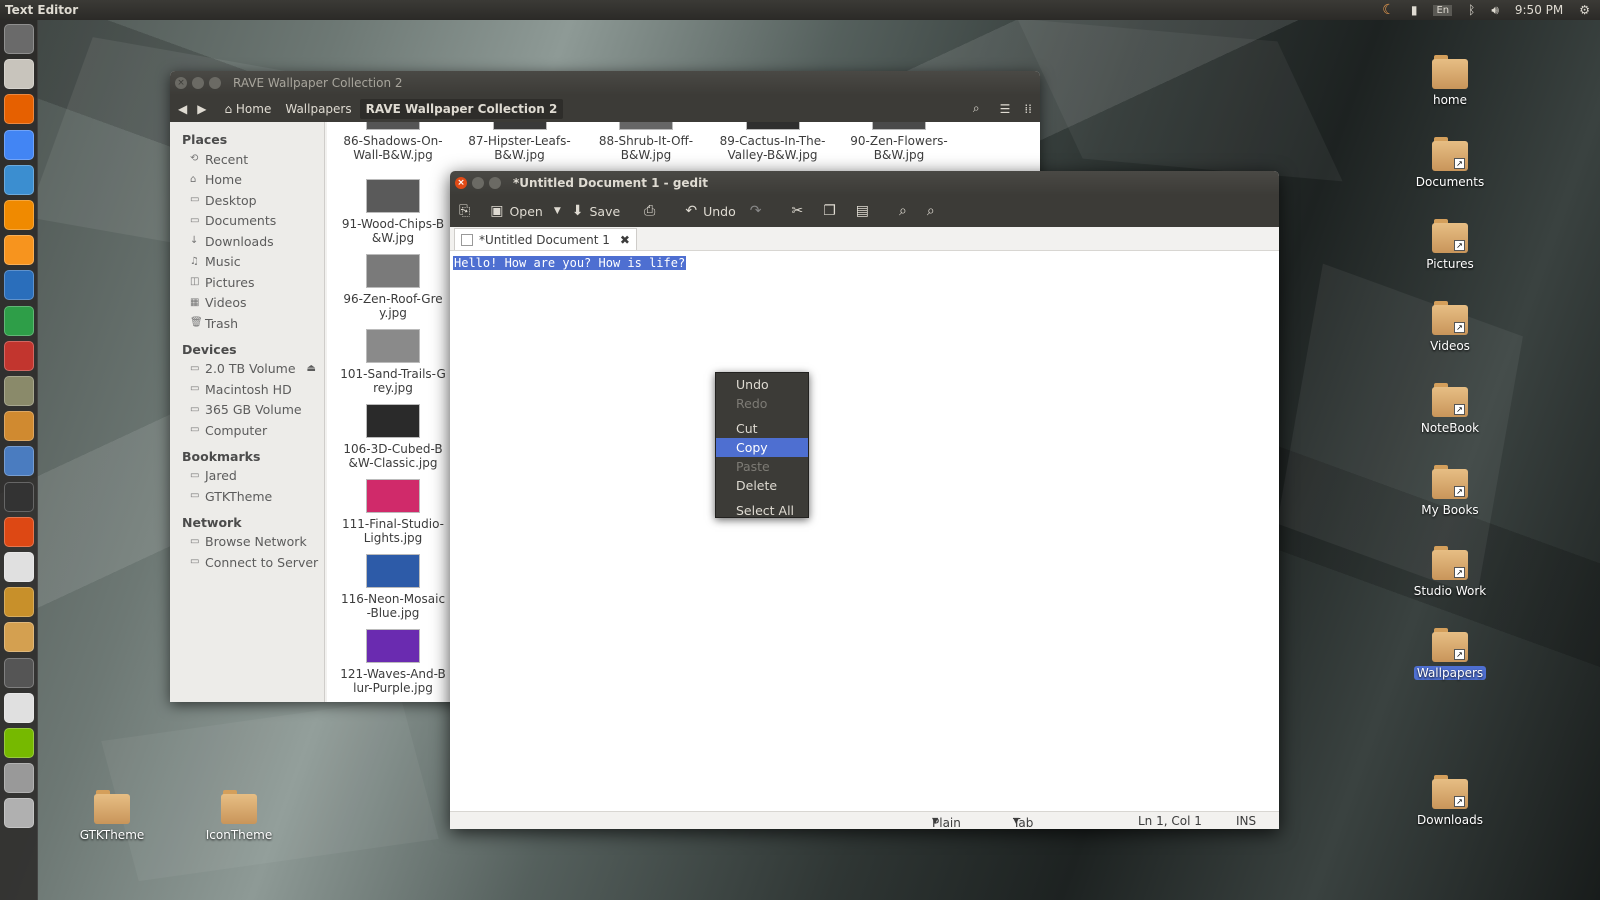  Describe the element at coordinates (773, 142) in the screenshot. I see `file-item: 89-Cactus-In-The-Valley-B&W.jpg` at that location.